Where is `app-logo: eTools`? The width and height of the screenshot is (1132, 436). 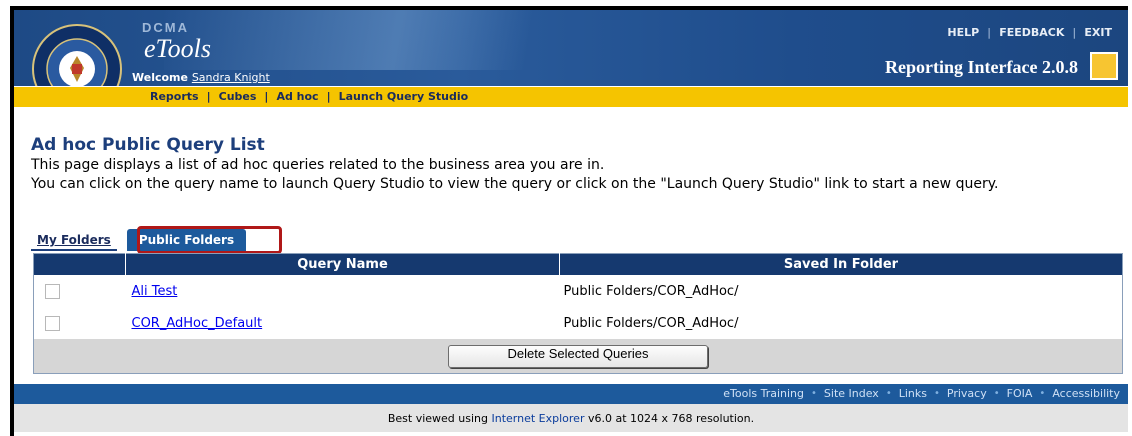 app-logo: eTools is located at coordinates (177, 48).